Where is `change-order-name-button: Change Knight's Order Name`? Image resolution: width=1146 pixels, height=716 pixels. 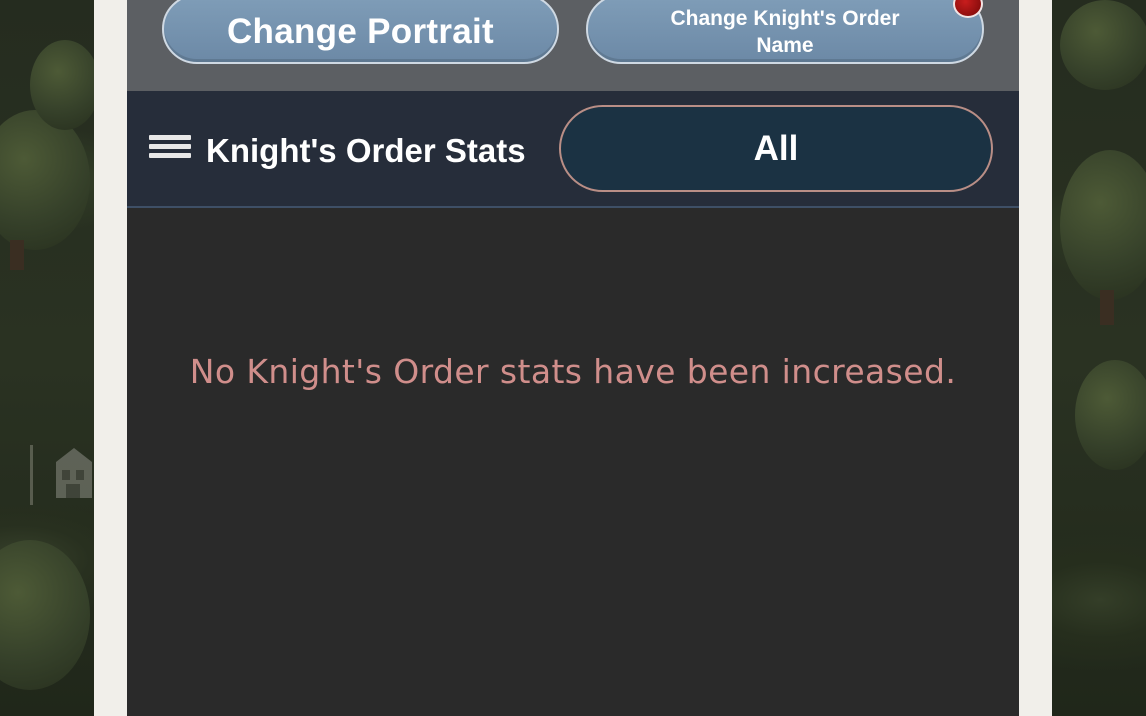
change-order-name-button: Change Knight's Order Name is located at coordinates (785, 32).